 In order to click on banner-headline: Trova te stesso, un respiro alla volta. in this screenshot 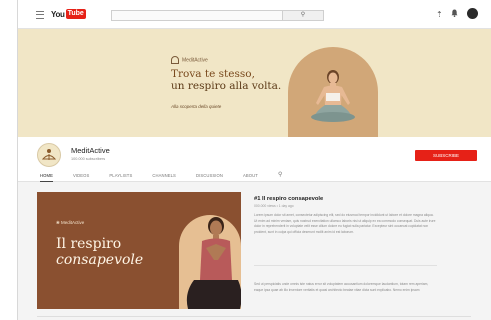, I will do `click(226, 80)`.